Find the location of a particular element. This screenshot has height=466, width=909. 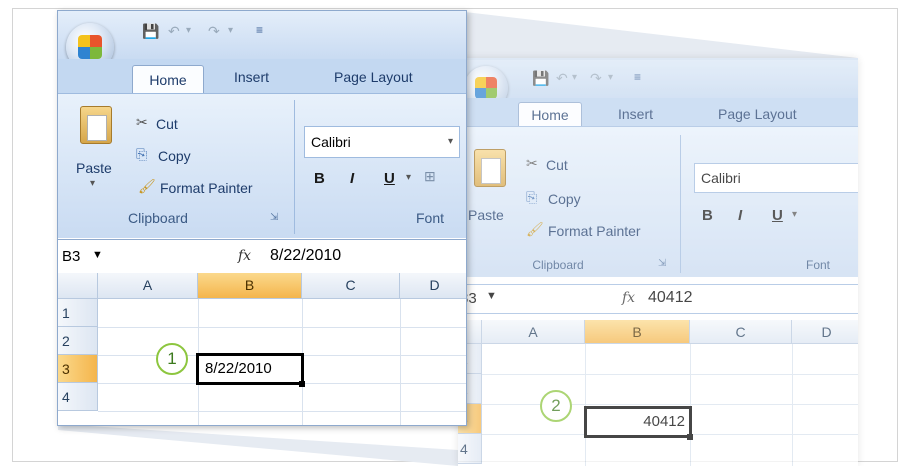

font-name-value: Calibri is located at coordinates (721, 178).